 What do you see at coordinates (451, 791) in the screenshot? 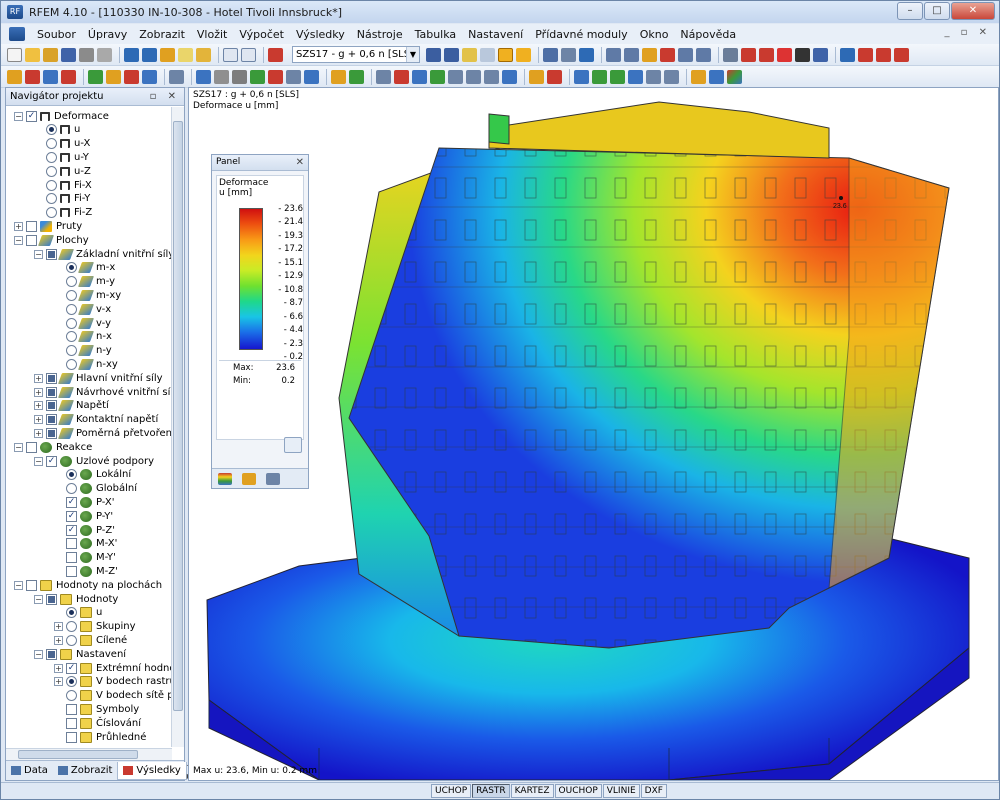
I see `snap-toggle: UCHOP` at bounding box center [451, 791].